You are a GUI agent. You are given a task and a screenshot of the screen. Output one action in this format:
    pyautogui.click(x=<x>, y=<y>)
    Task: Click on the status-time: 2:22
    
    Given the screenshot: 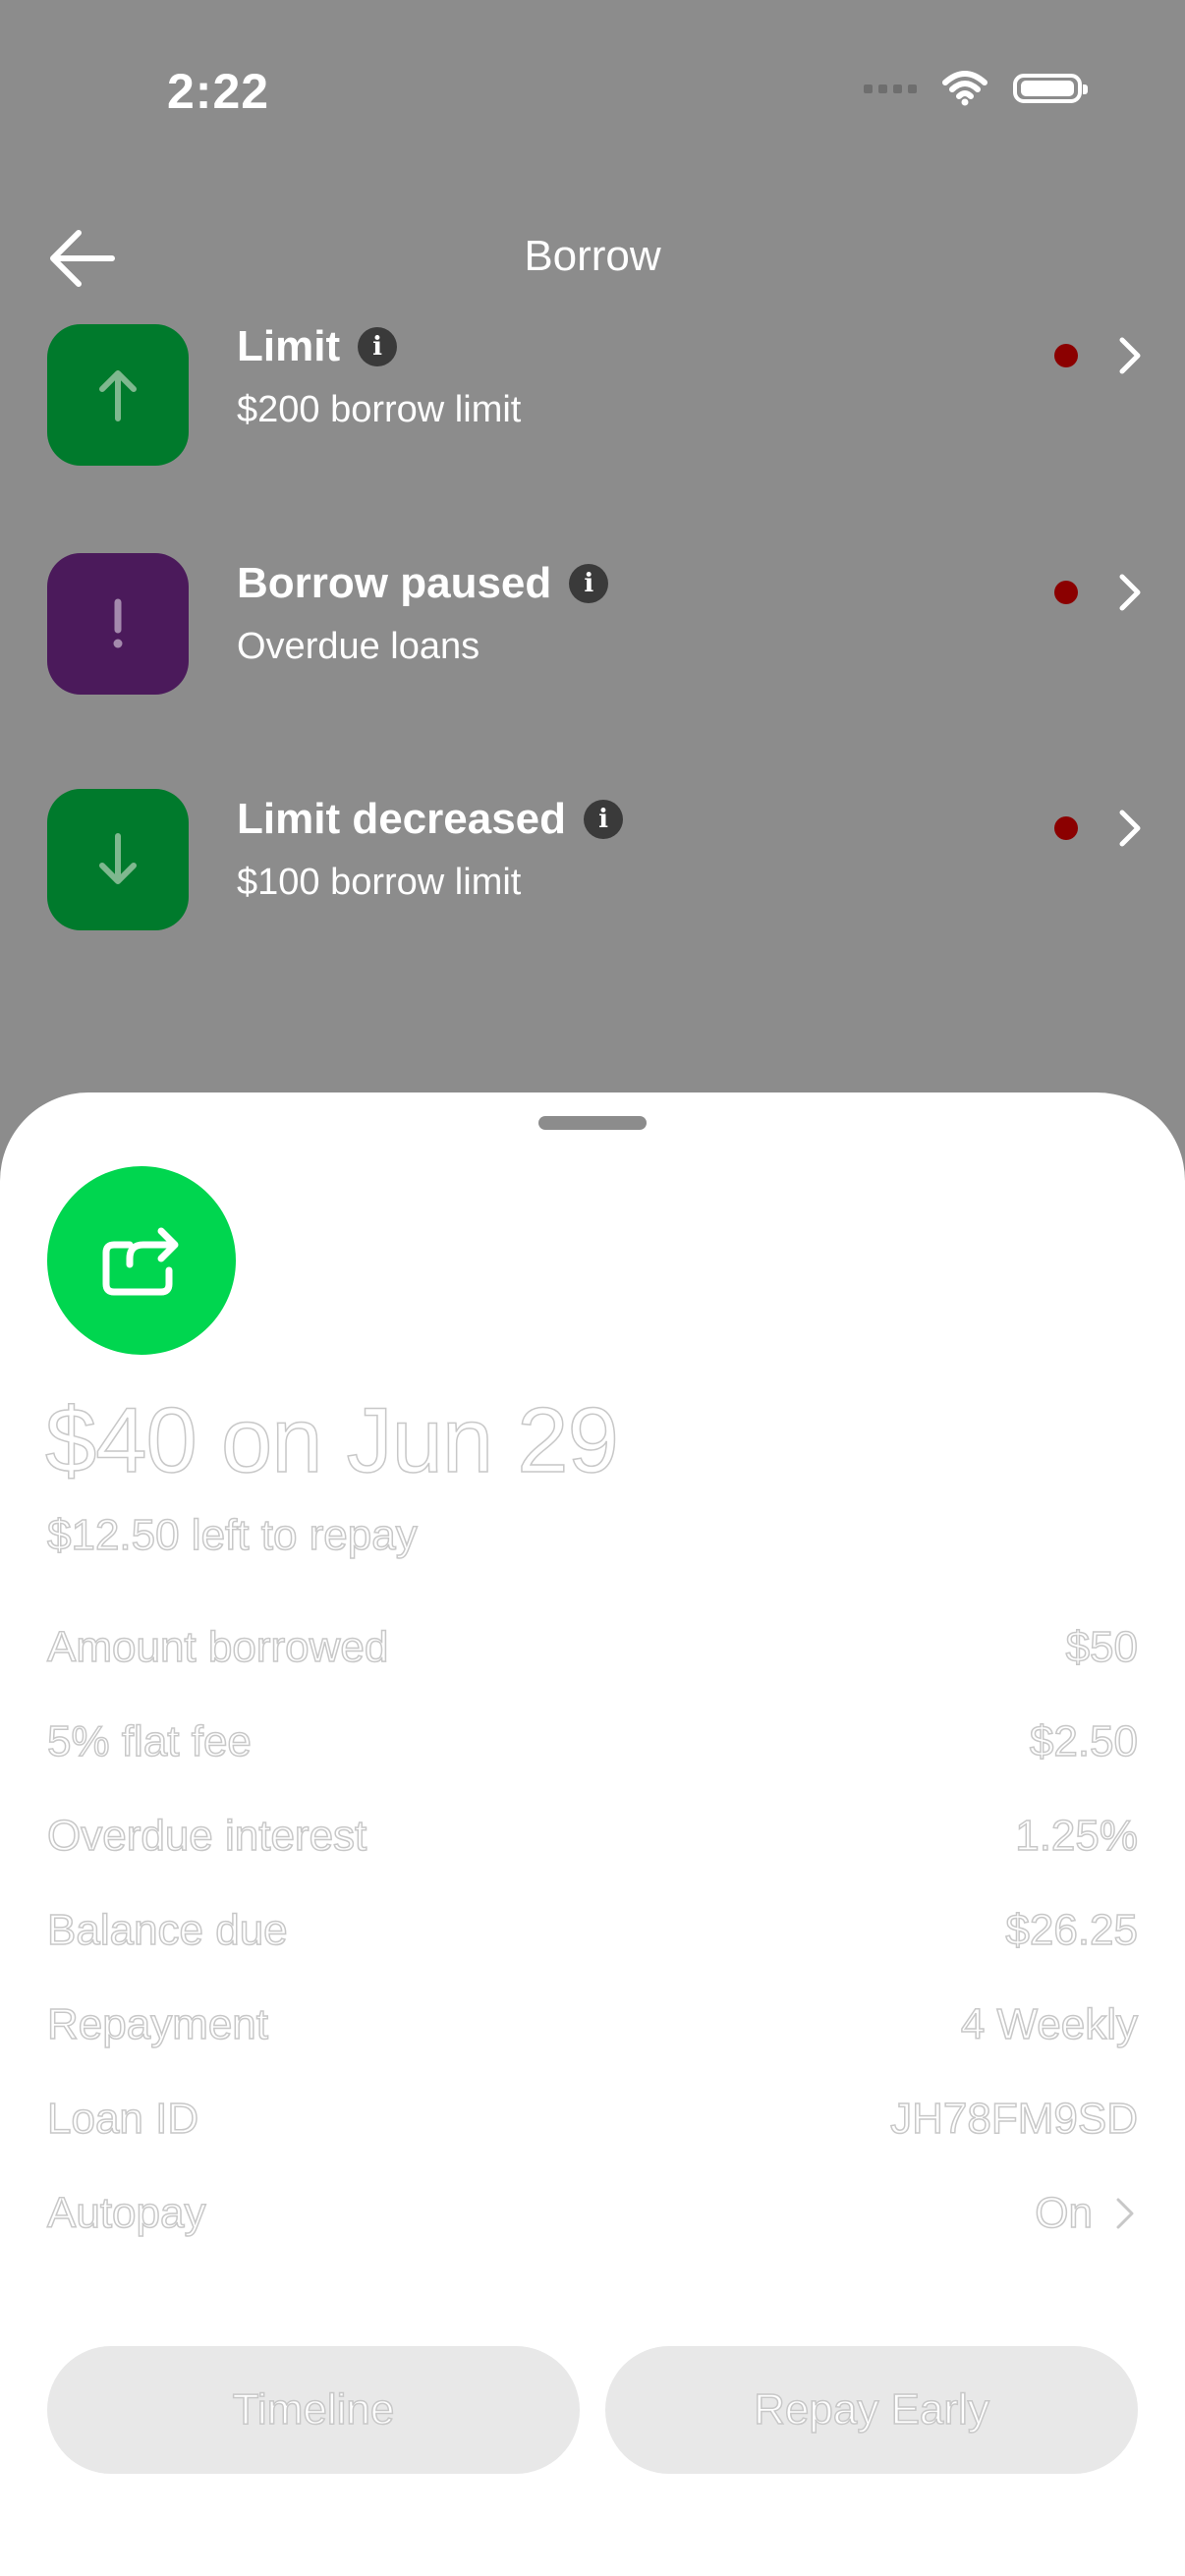 What is the action you would take?
    pyautogui.click(x=219, y=91)
    